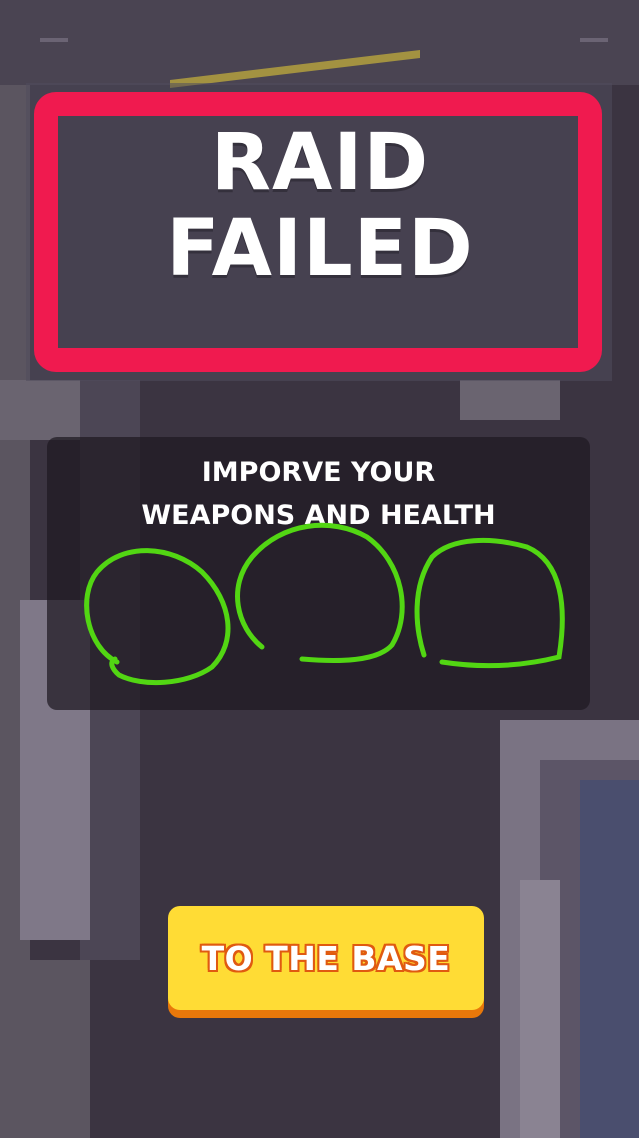 The height and width of the screenshot is (1138, 639). I want to click on to-the-base-button-label: TO THE BASE, so click(326, 958).